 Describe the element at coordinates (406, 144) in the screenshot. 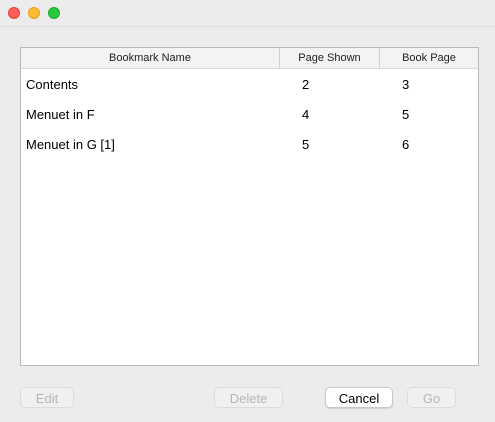

I see `book-page-cell: 6` at that location.